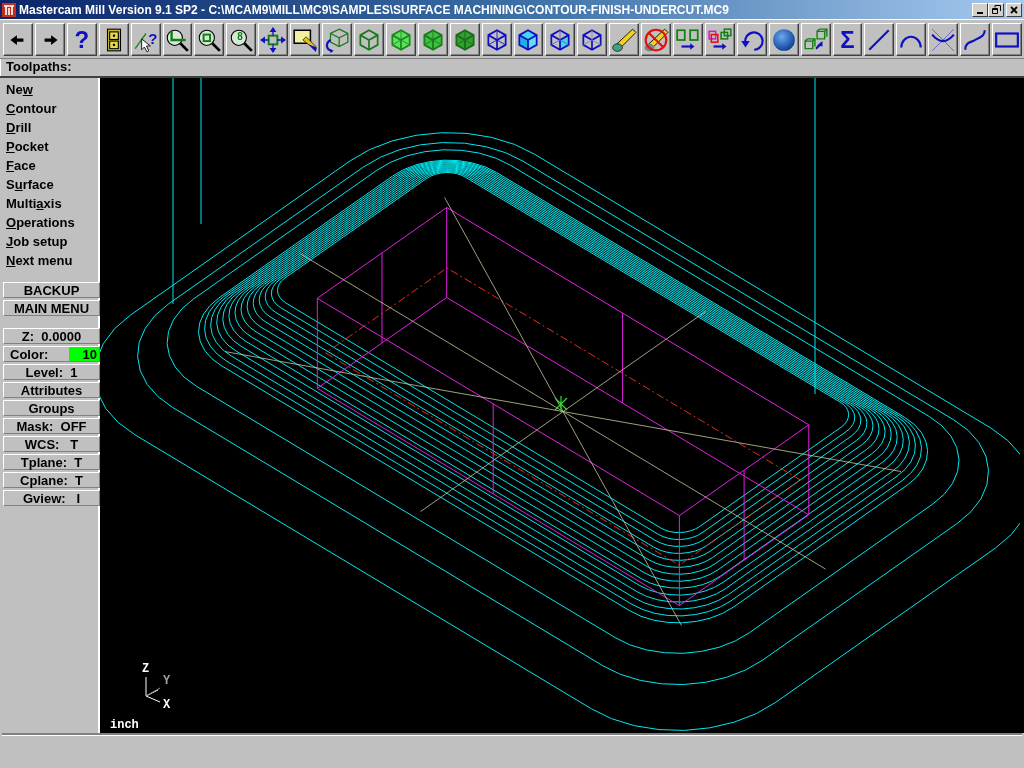 This screenshot has width=1024, height=768. I want to click on restore-icon, so click(996, 9).